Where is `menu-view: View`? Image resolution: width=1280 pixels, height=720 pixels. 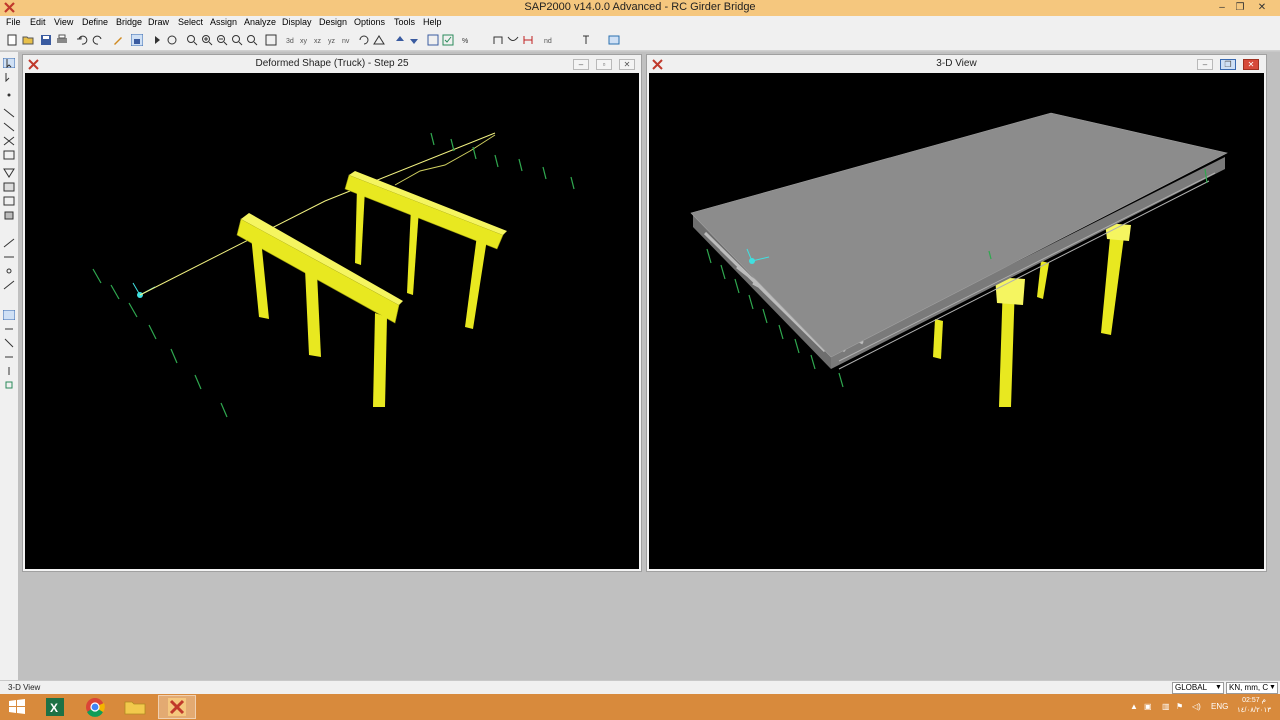 menu-view: View is located at coordinates (63, 22).